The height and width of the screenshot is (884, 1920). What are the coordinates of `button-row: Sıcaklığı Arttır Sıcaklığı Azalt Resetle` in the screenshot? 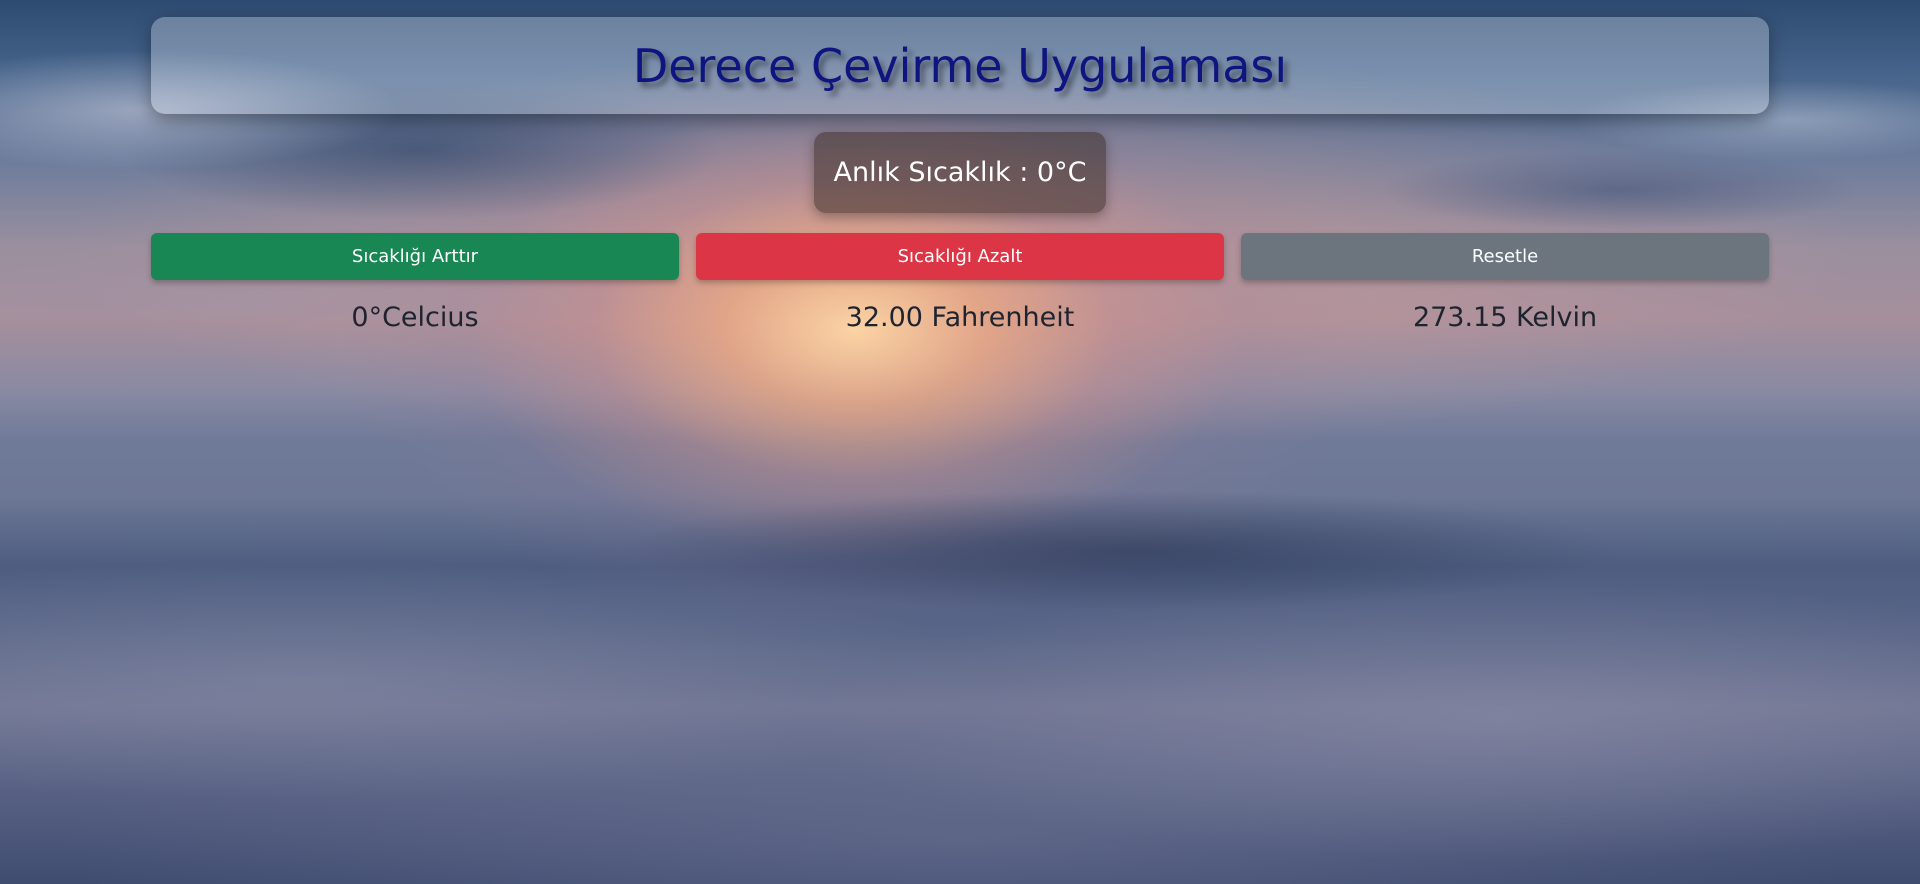 It's located at (960, 256).